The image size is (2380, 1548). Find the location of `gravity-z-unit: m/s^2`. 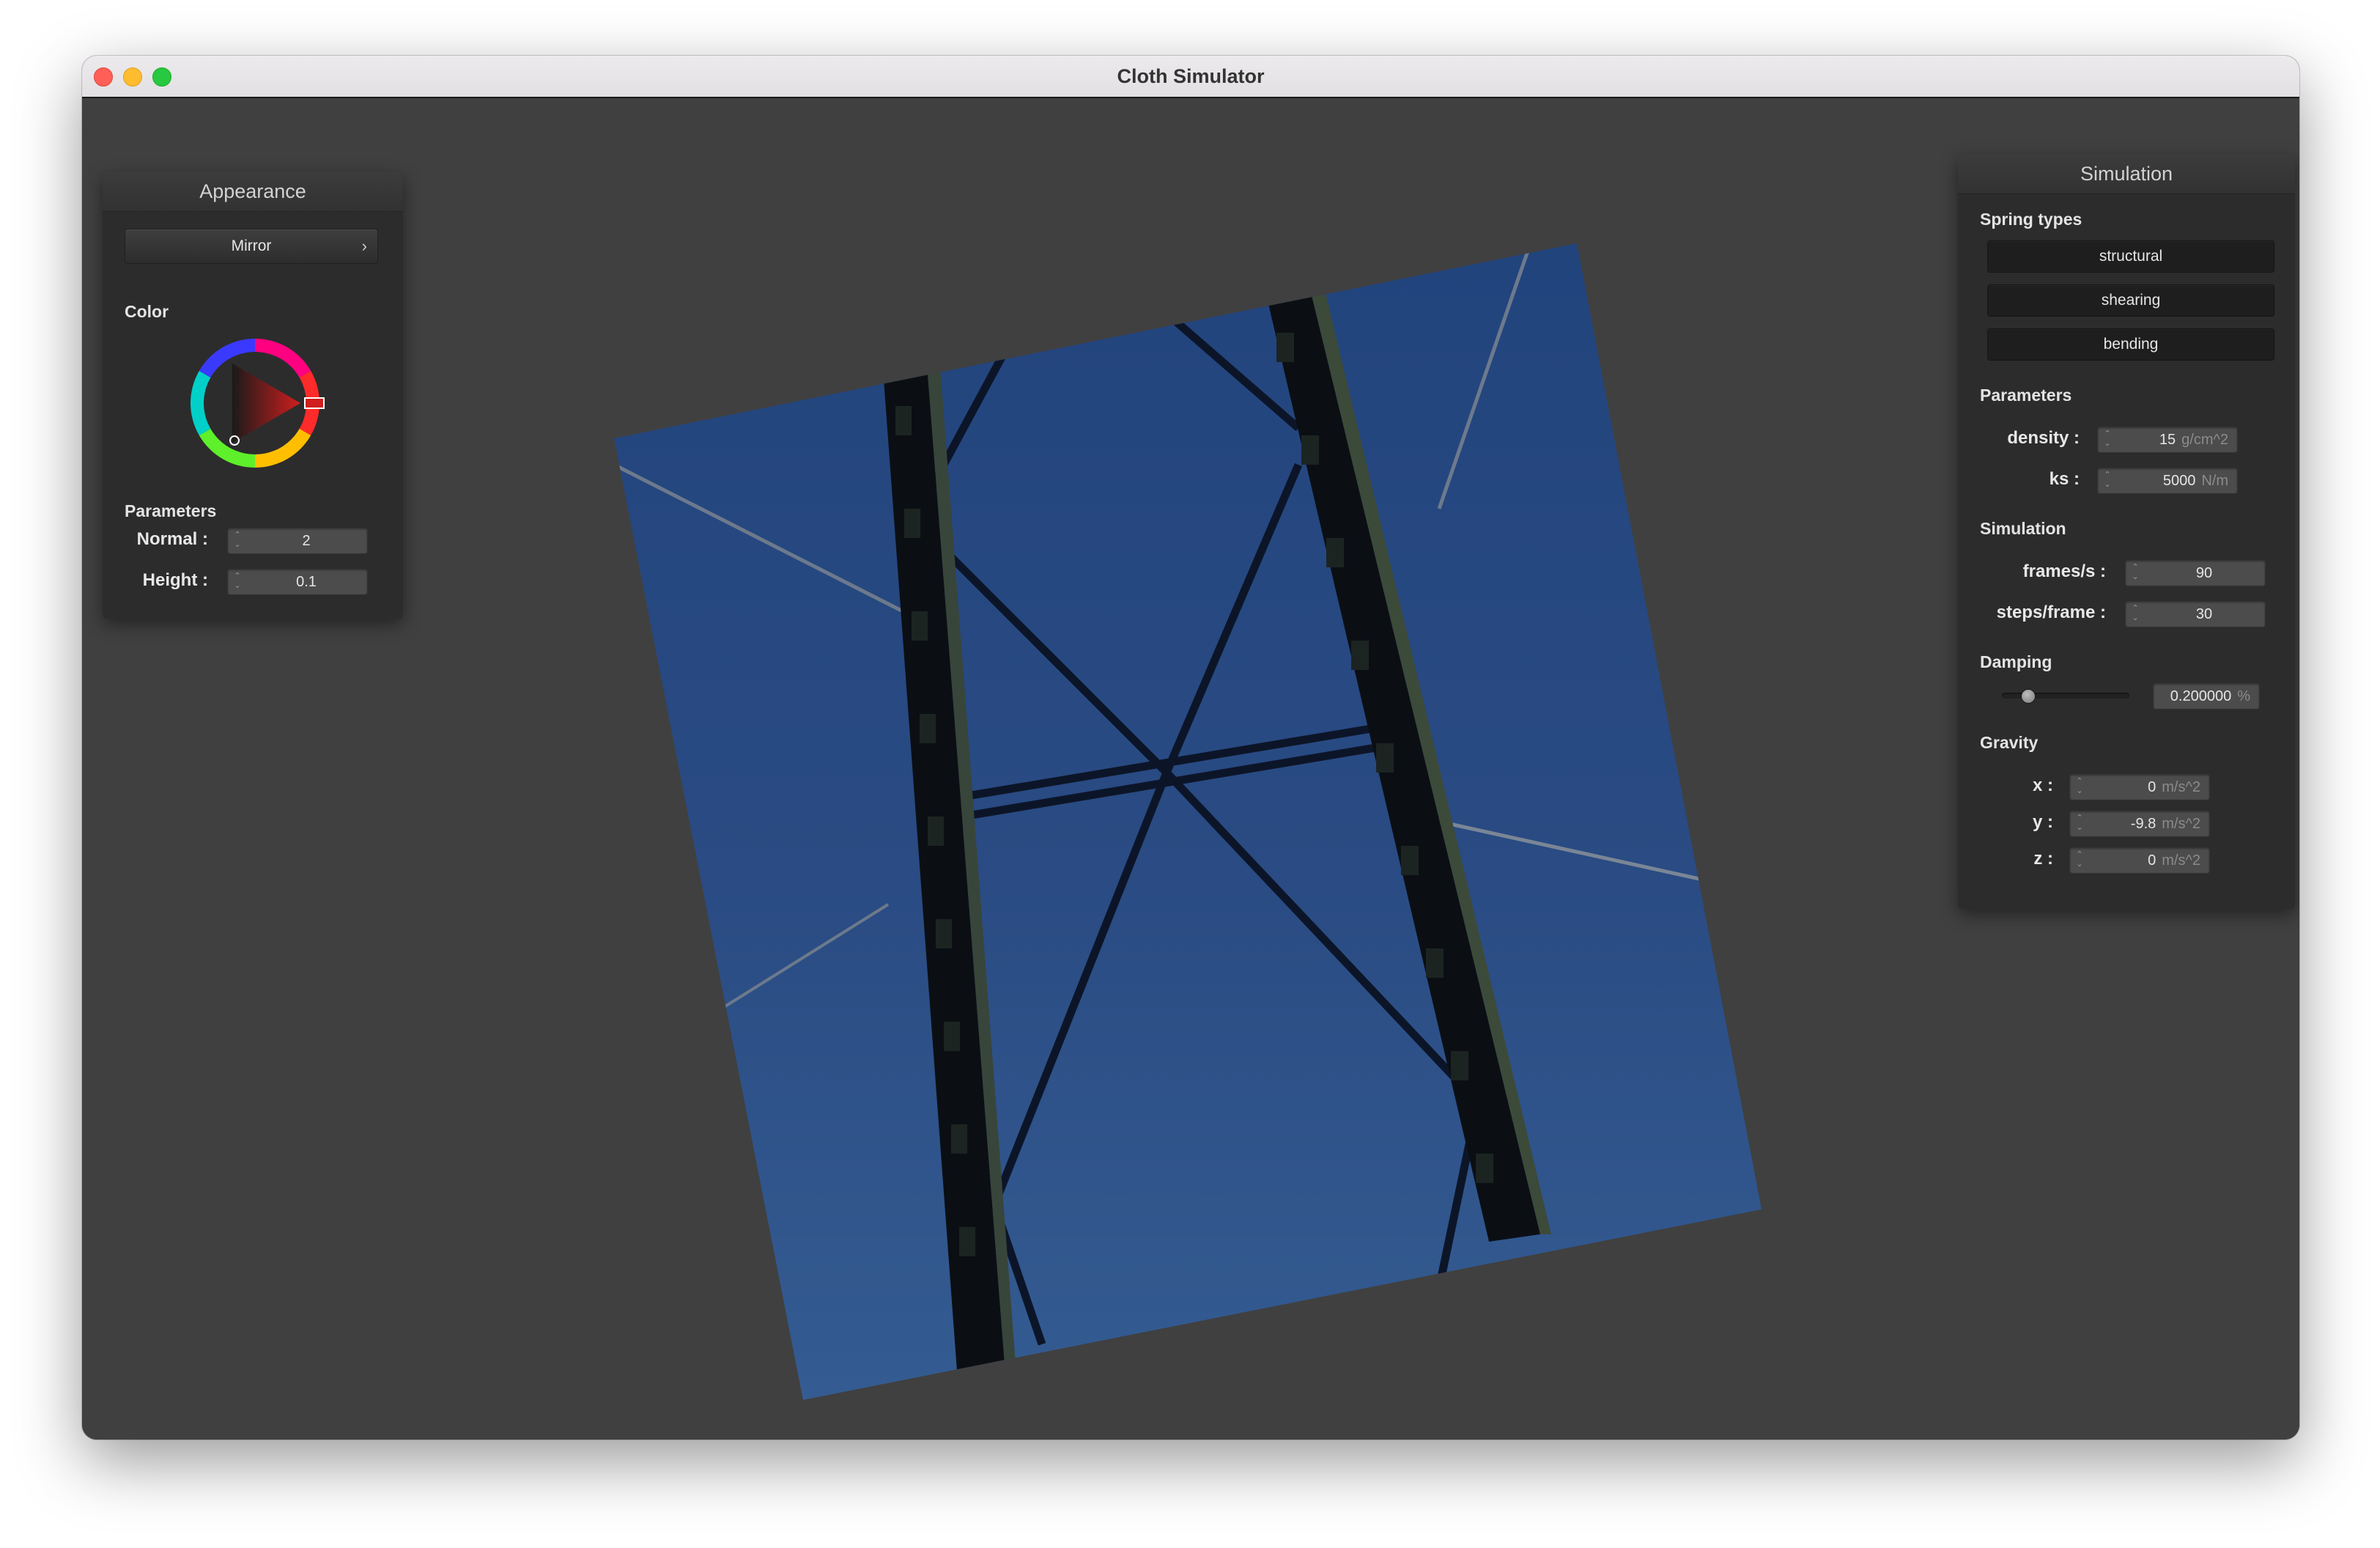

gravity-z-unit: m/s^2 is located at coordinates (2181, 860).